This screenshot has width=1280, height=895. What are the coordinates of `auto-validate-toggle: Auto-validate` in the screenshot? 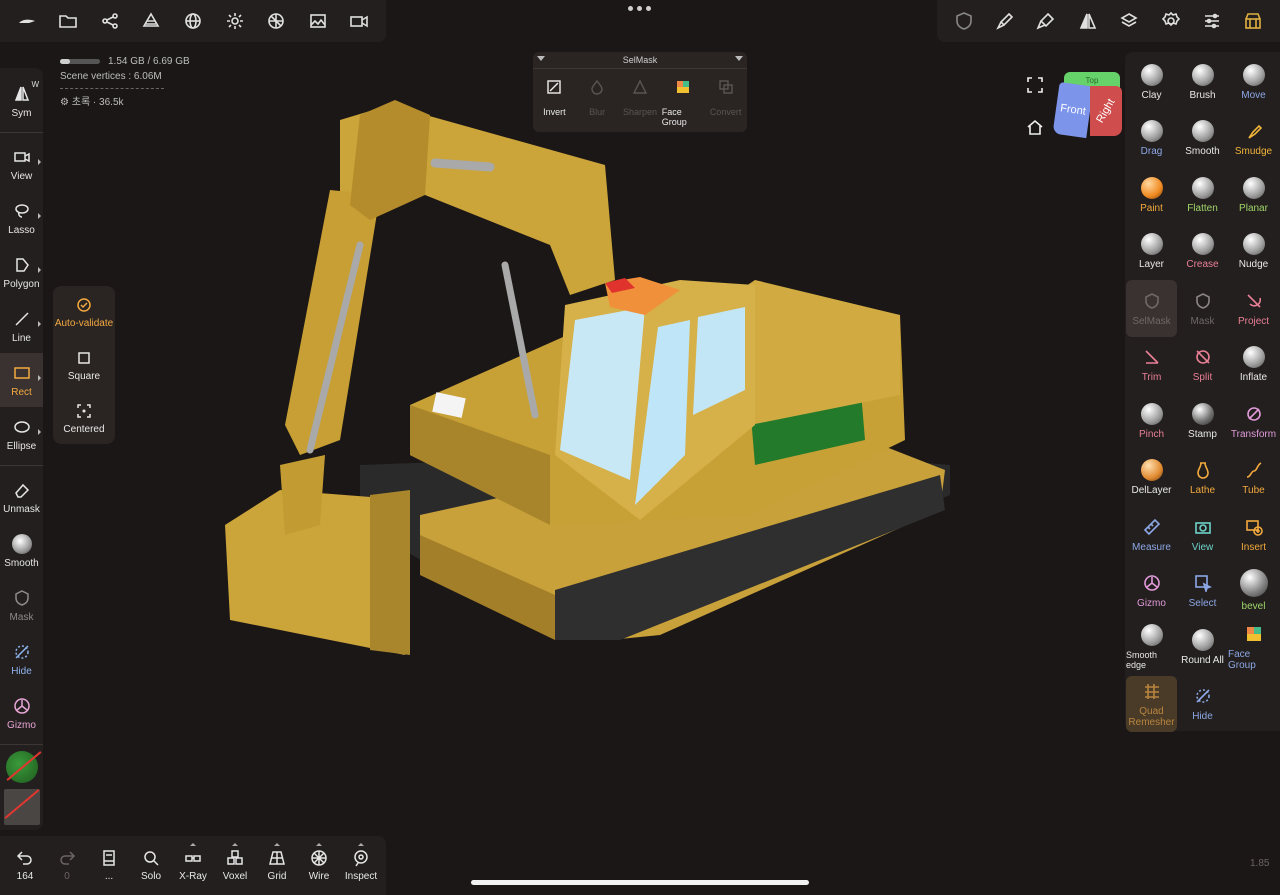 It's located at (84, 312).